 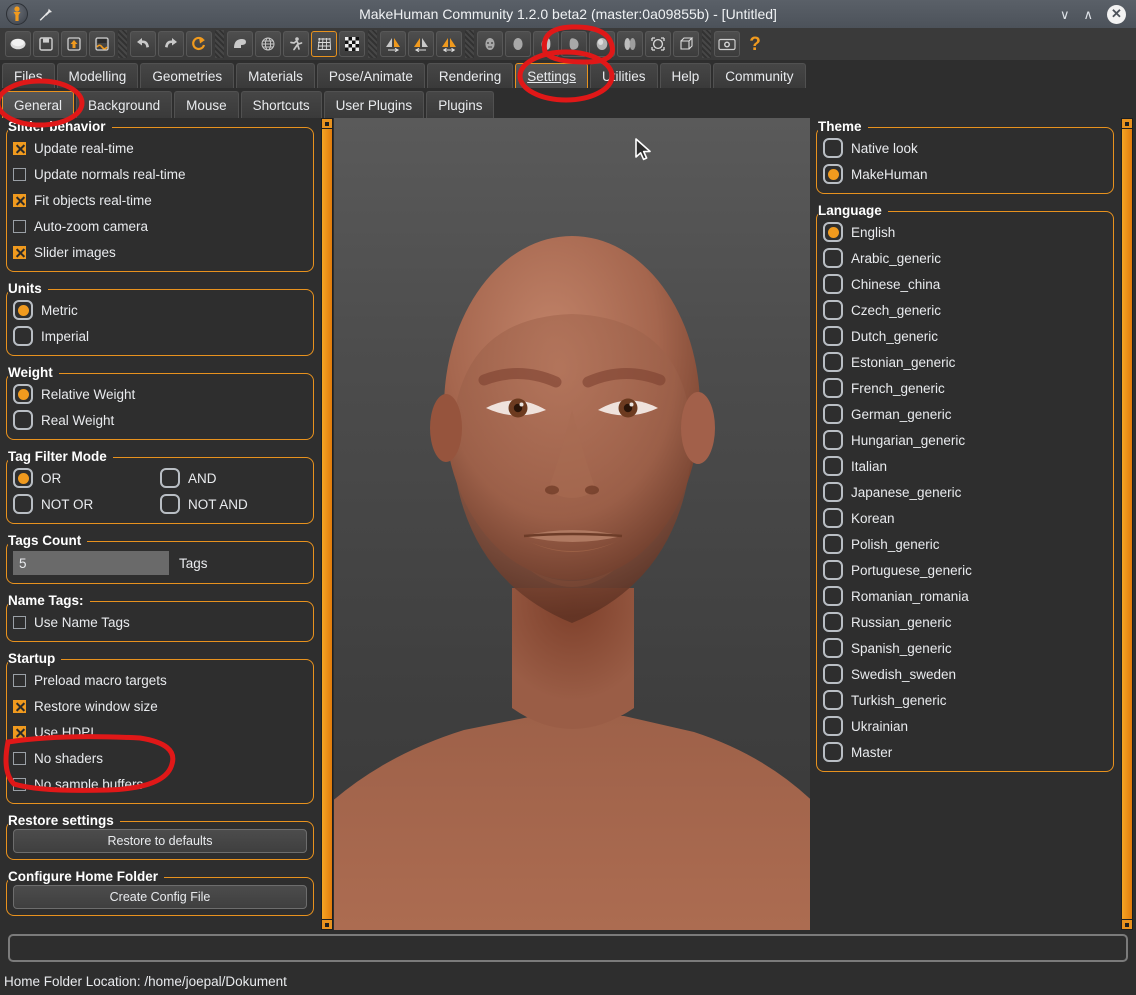 I want to click on subtab-general: General, so click(x=38, y=104).